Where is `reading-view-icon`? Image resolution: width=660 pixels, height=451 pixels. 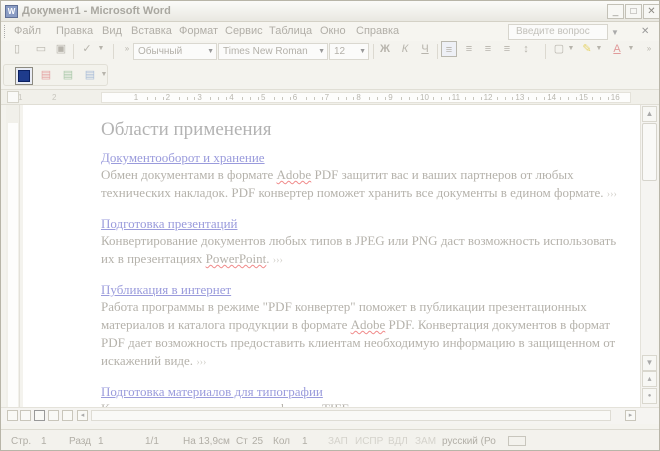 reading-view-icon is located at coordinates (67, 415).